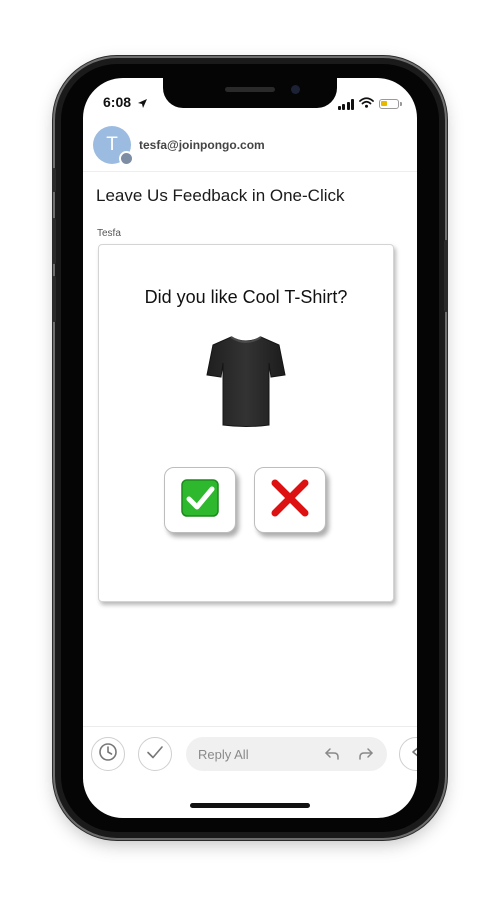 The width and height of the screenshot is (500, 900). Describe the element at coordinates (223, 754) in the screenshot. I see `reply-all-label: Reply All` at that location.